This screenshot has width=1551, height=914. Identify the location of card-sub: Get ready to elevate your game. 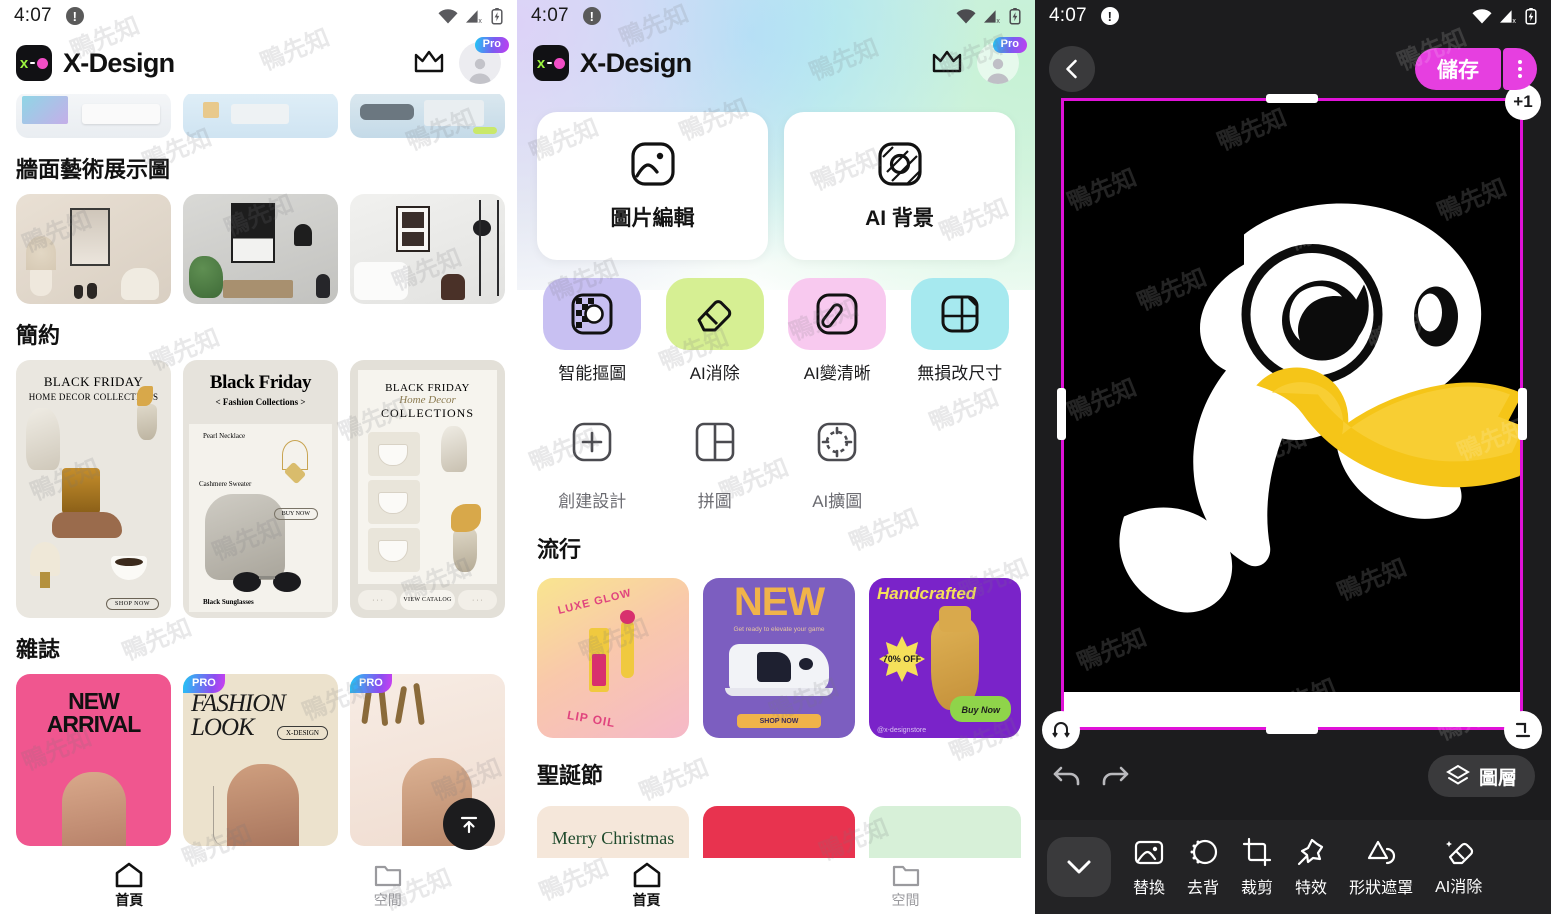
(779, 629).